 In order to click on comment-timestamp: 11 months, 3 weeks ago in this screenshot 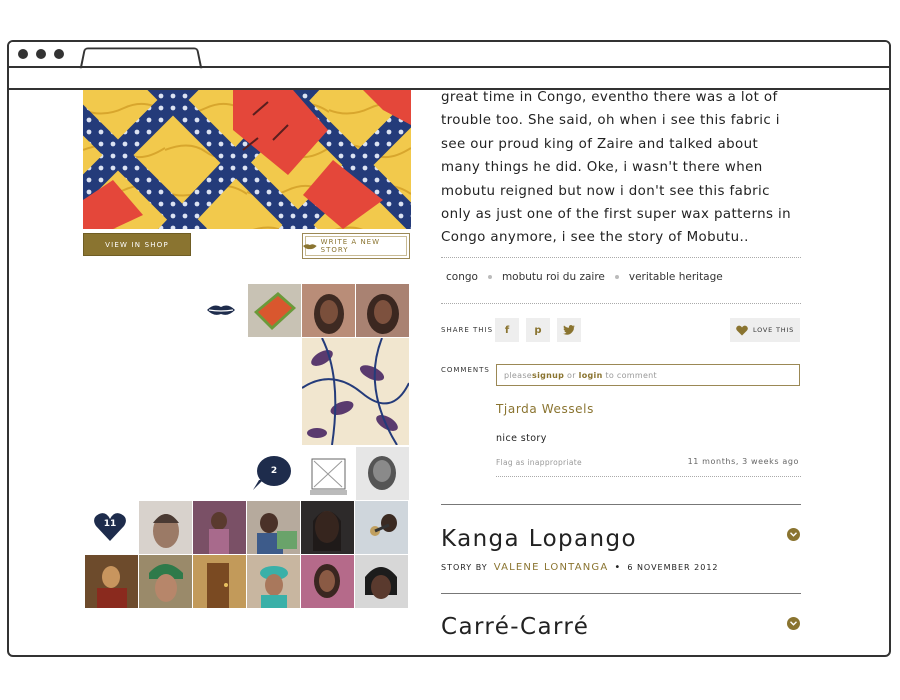, I will do `click(743, 461)`.